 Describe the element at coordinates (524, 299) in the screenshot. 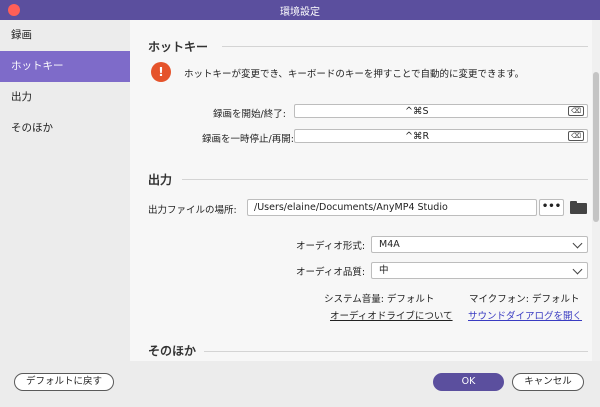

I see `microphone-text: マイクフォン: デフォルト` at that location.